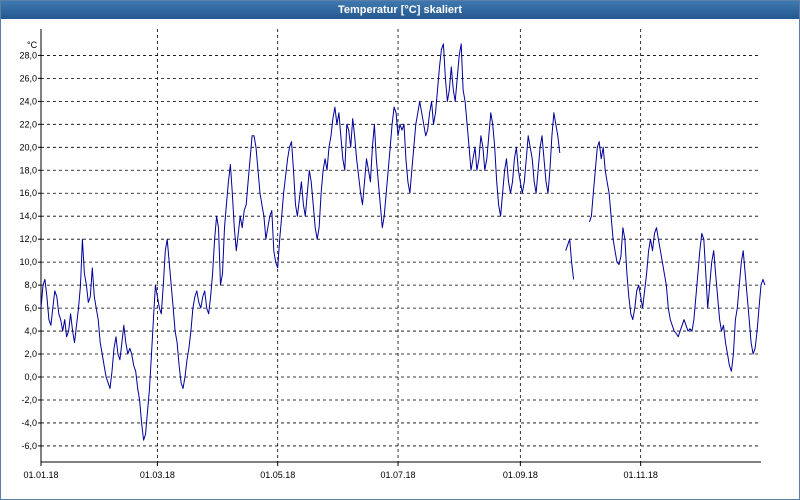 The width and height of the screenshot is (800, 500). What do you see at coordinates (30, 285) in the screenshot?
I see `y-tick-label: 8,0` at bounding box center [30, 285].